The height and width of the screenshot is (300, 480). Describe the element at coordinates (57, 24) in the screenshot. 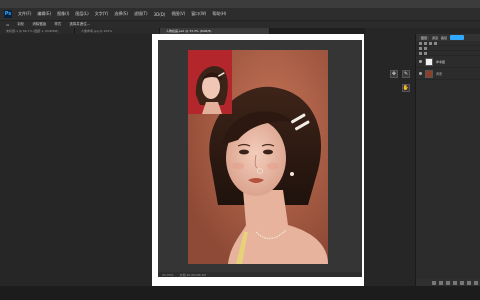

I see `style-option: 样式` at that location.